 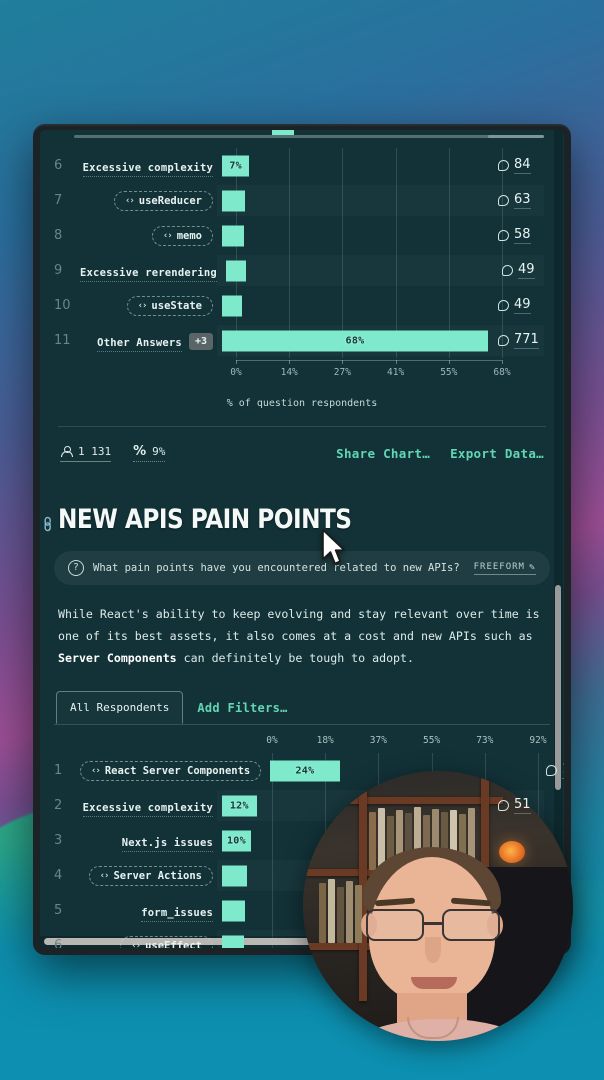 What do you see at coordinates (58, 270) in the screenshot?
I see `row-rank: 9` at bounding box center [58, 270].